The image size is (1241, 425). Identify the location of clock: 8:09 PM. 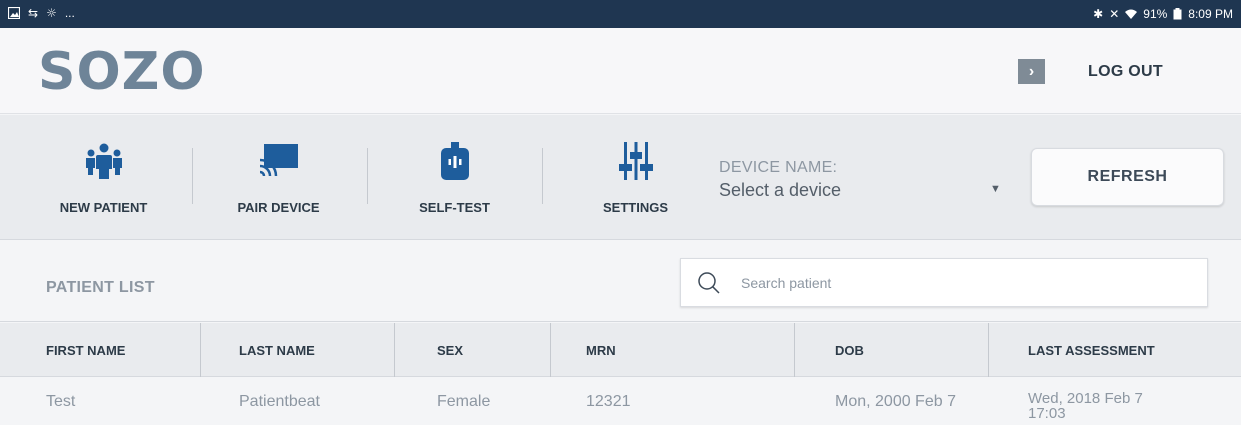
(1210, 14).